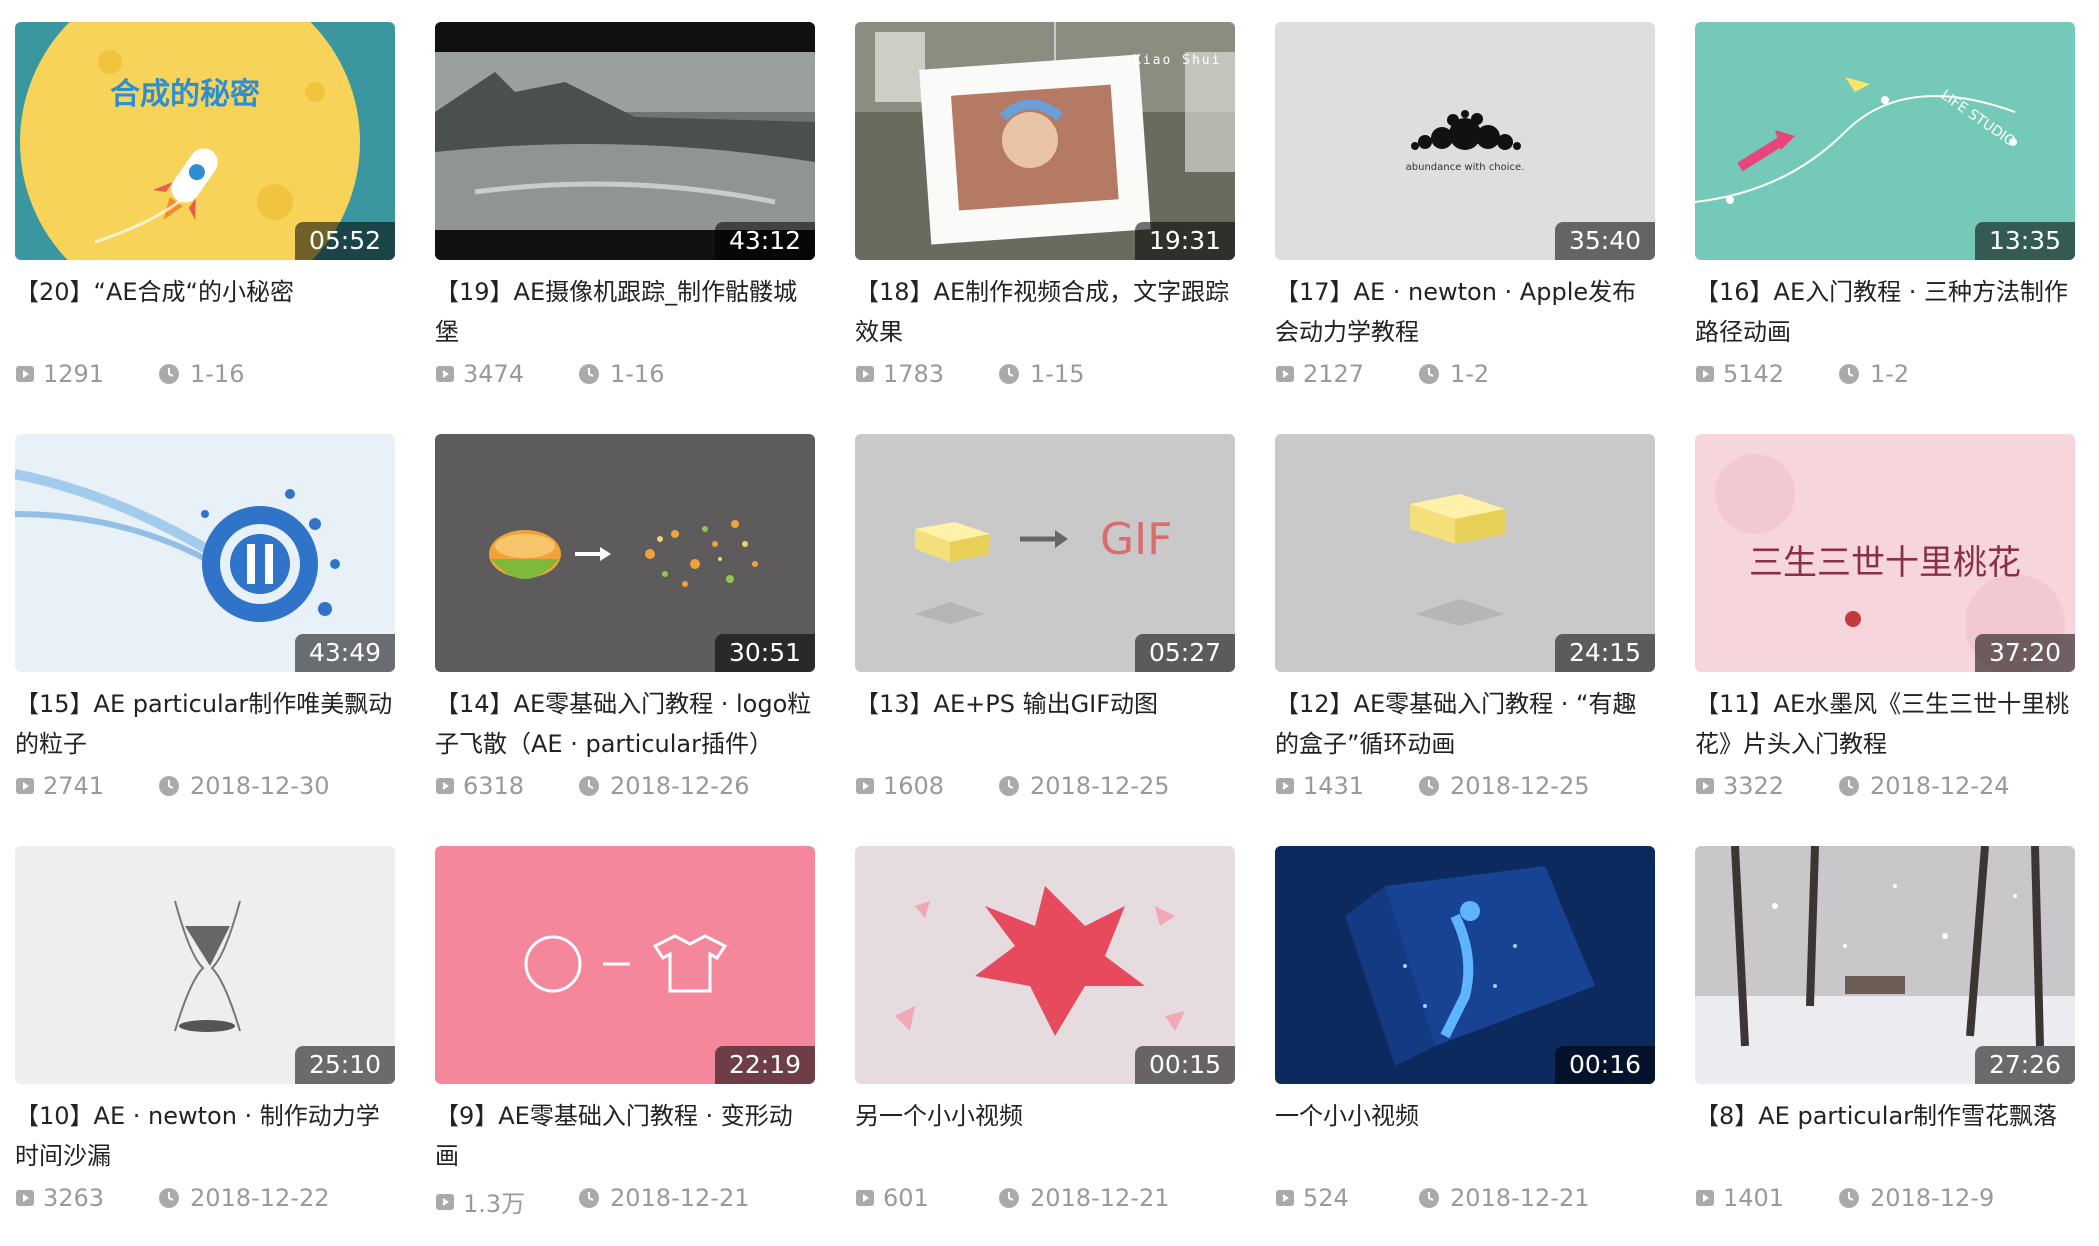 This screenshot has width=2099, height=1246. I want to click on play-count-value: 3474, so click(494, 374).